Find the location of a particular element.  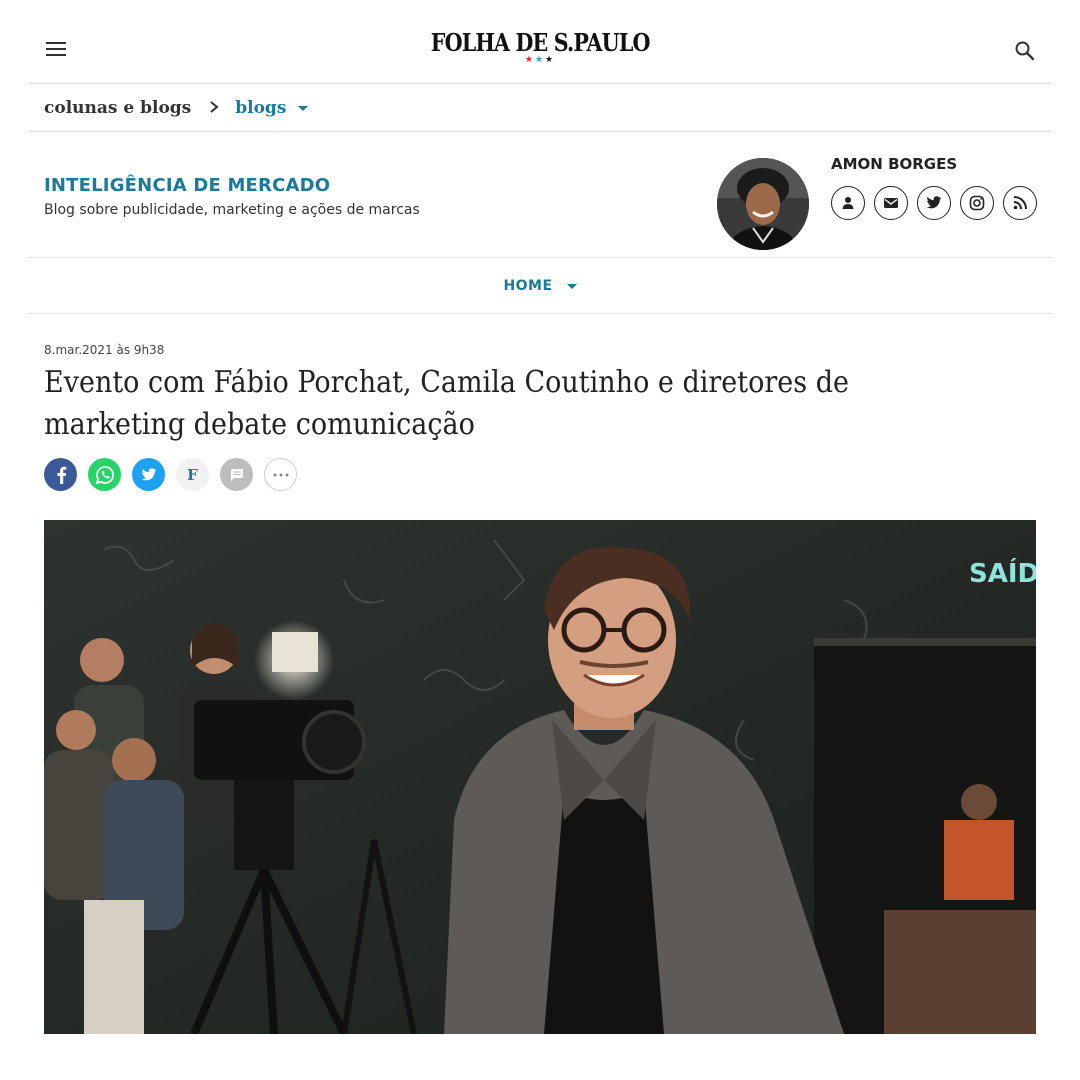

search-icon is located at coordinates (1025, 51).